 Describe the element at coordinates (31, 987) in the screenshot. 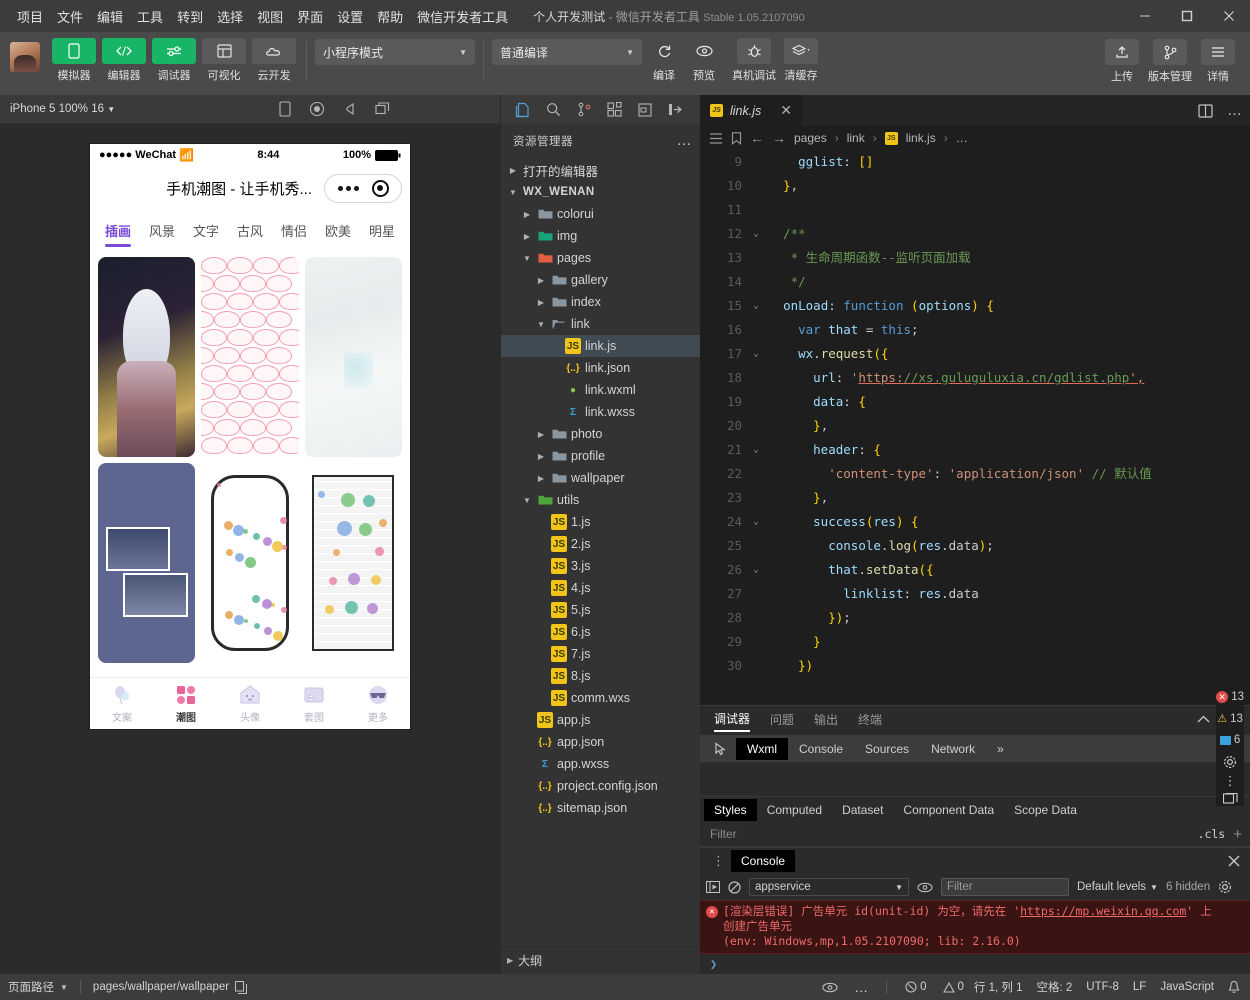

I see `page-path-label: 页面路径` at that location.